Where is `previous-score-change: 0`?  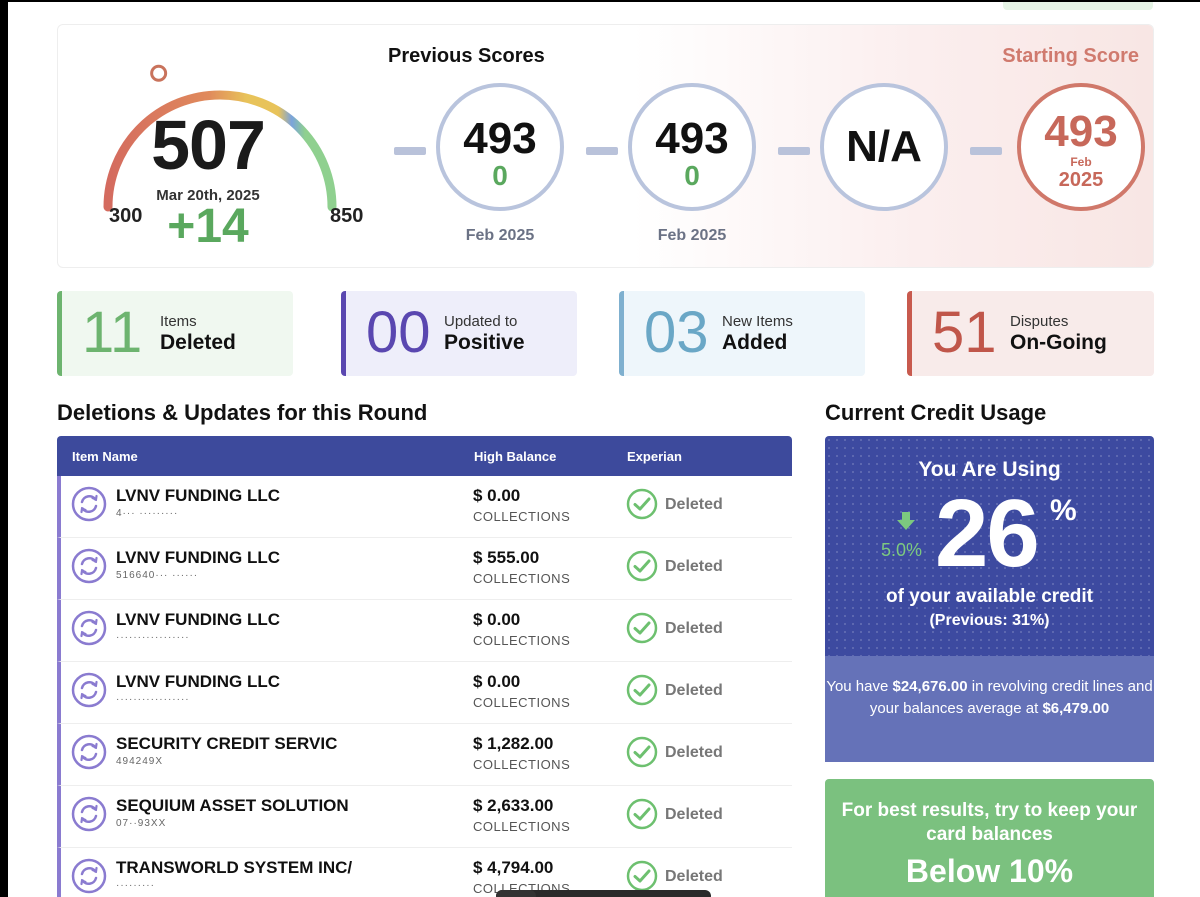
previous-score-change: 0 is located at coordinates (500, 175).